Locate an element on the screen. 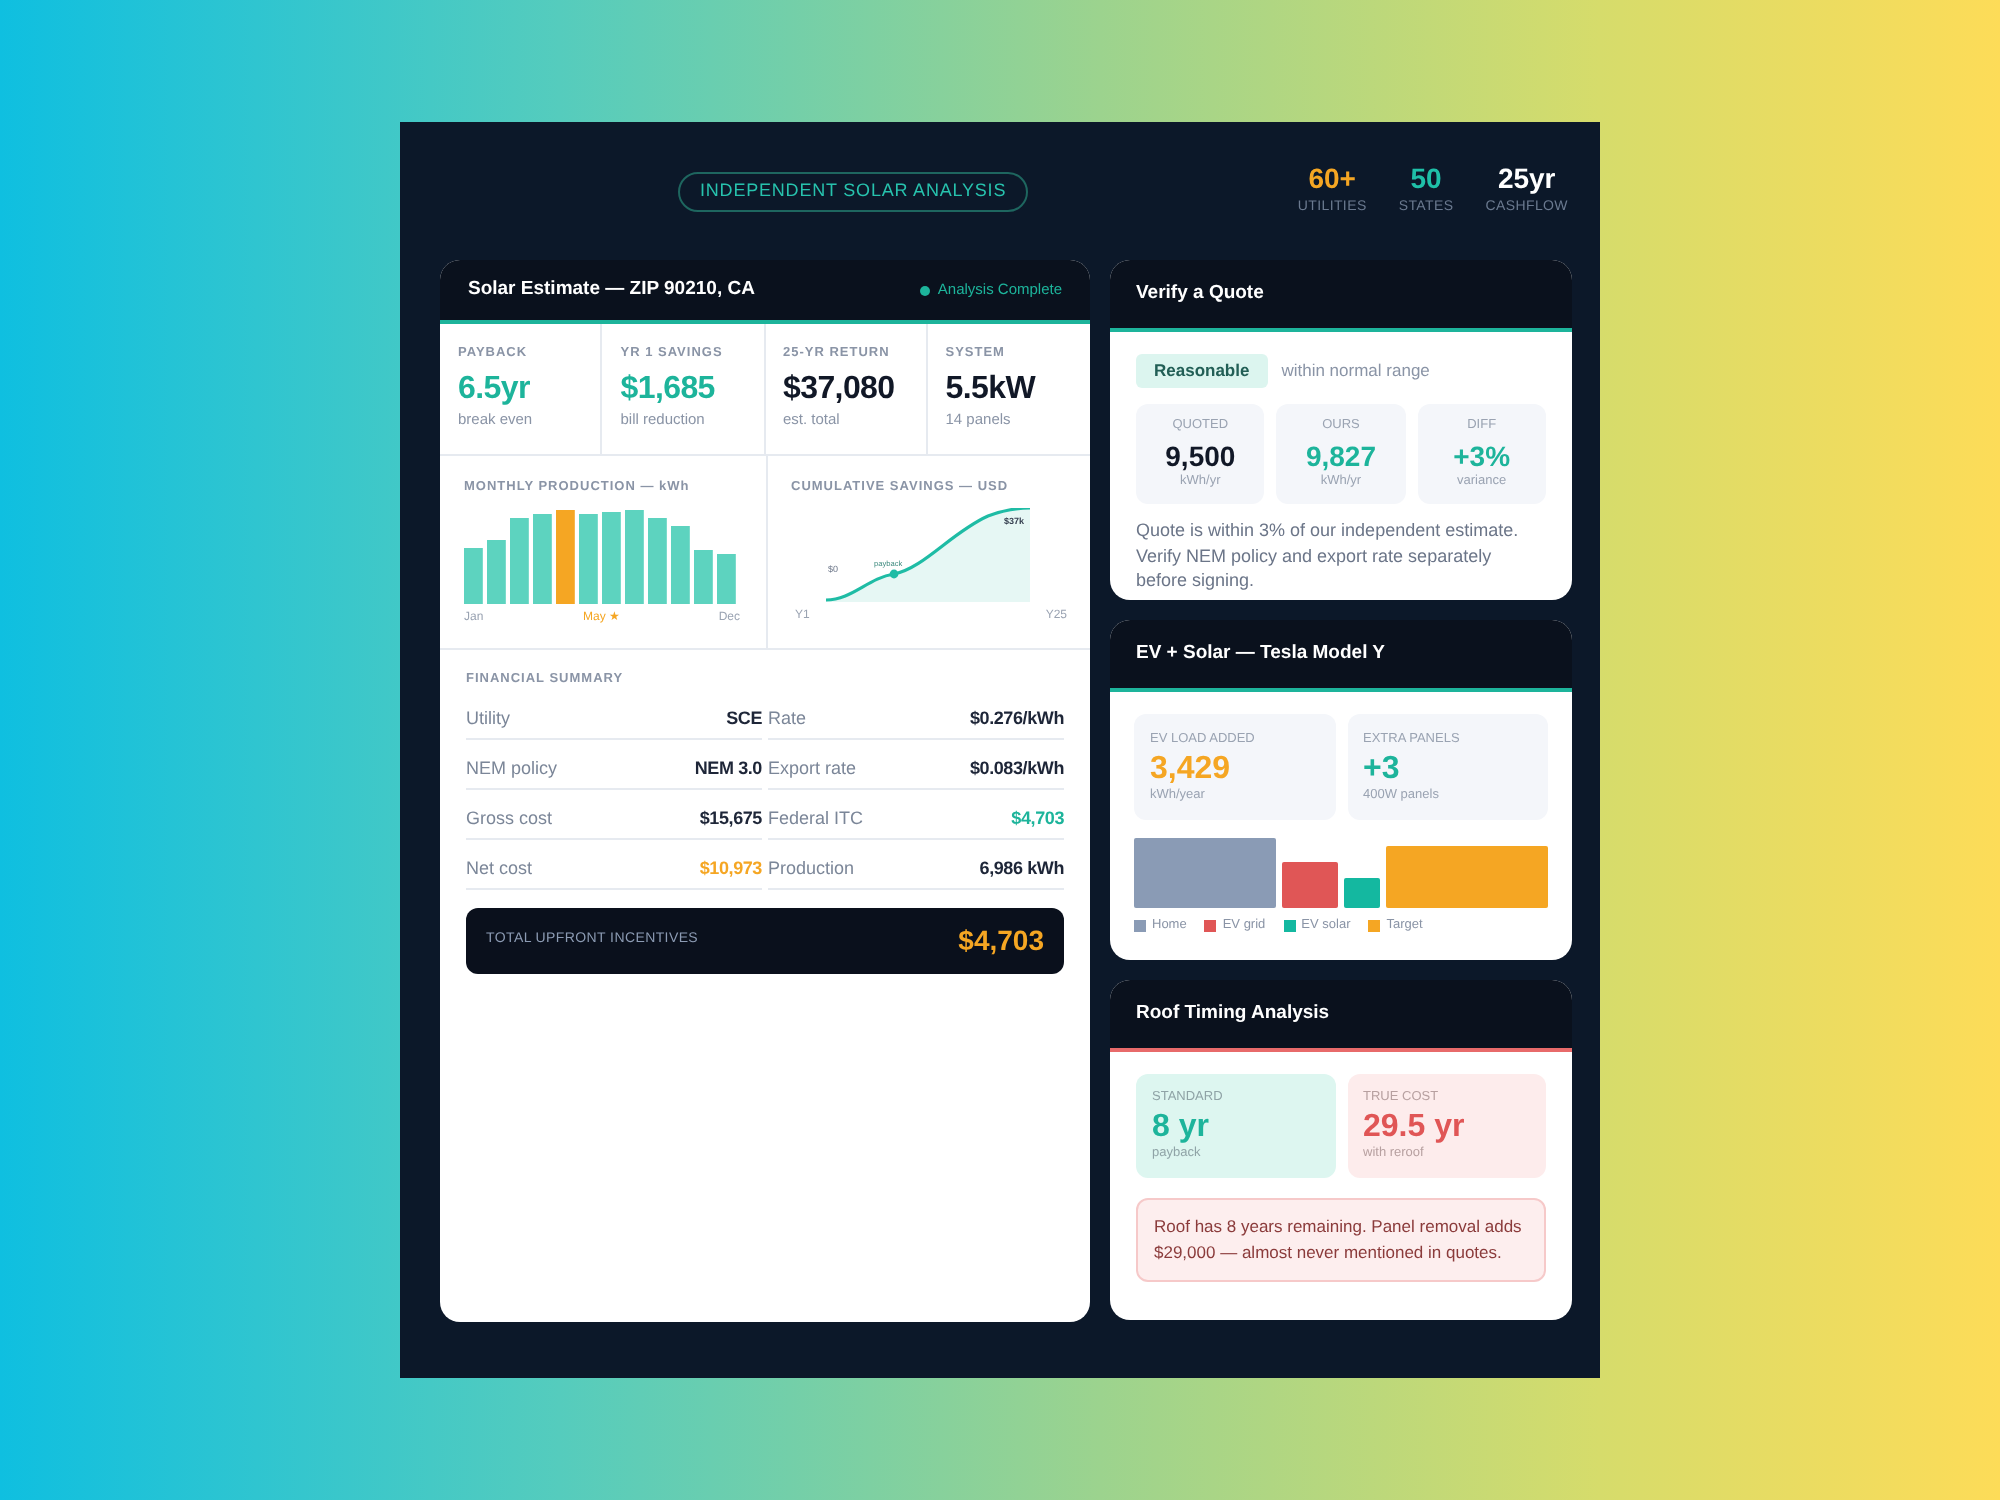 This screenshot has width=2000, height=1500. summary-label: Utility is located at coordinates (488, 718).